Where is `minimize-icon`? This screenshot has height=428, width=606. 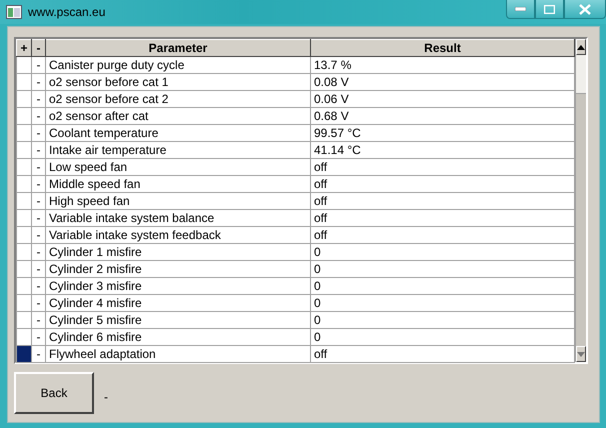 minimize-icon is located at coordinates (520, 9).